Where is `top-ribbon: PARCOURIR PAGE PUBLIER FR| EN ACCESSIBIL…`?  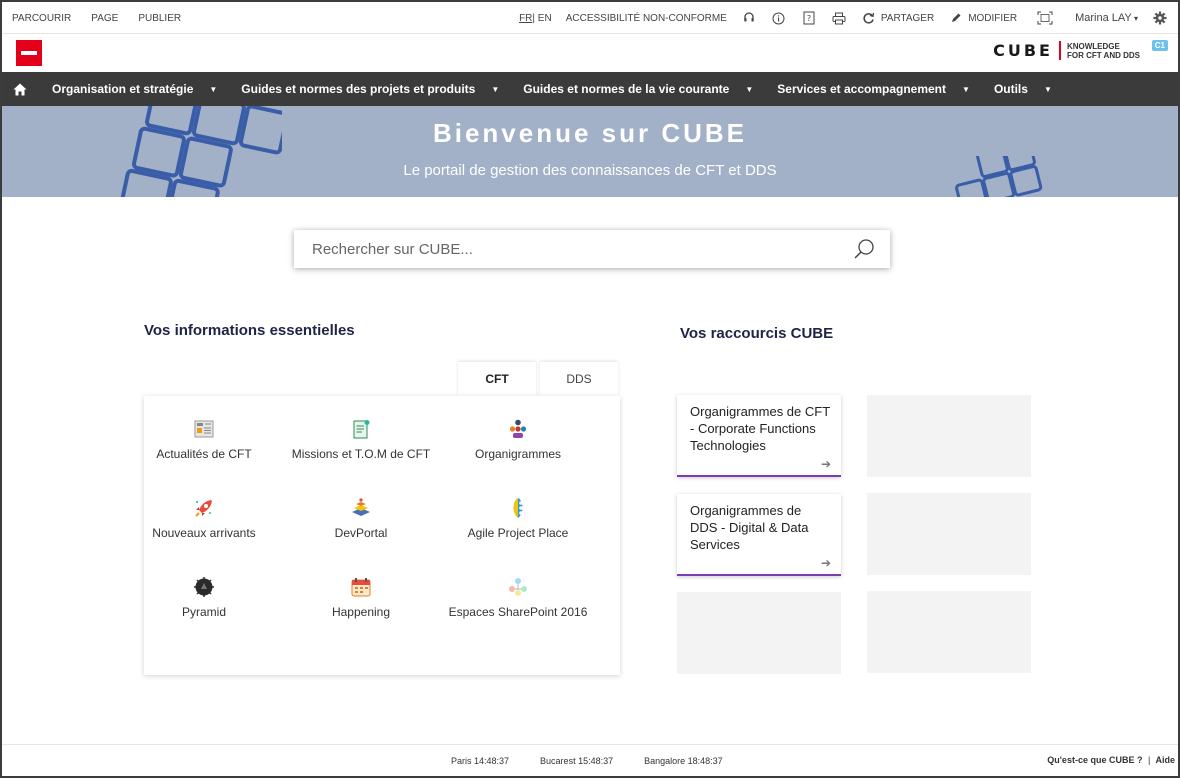
top-ribbon: PARCOURIR PAGE PUBLIER FR| EN ACCESSIBIL… is located at coordinates (590, 18).